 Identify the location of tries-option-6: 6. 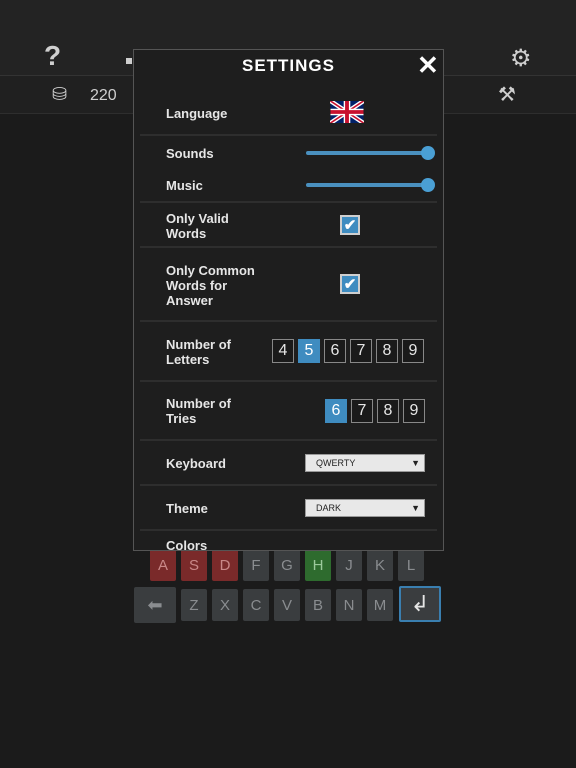
(336, 411).